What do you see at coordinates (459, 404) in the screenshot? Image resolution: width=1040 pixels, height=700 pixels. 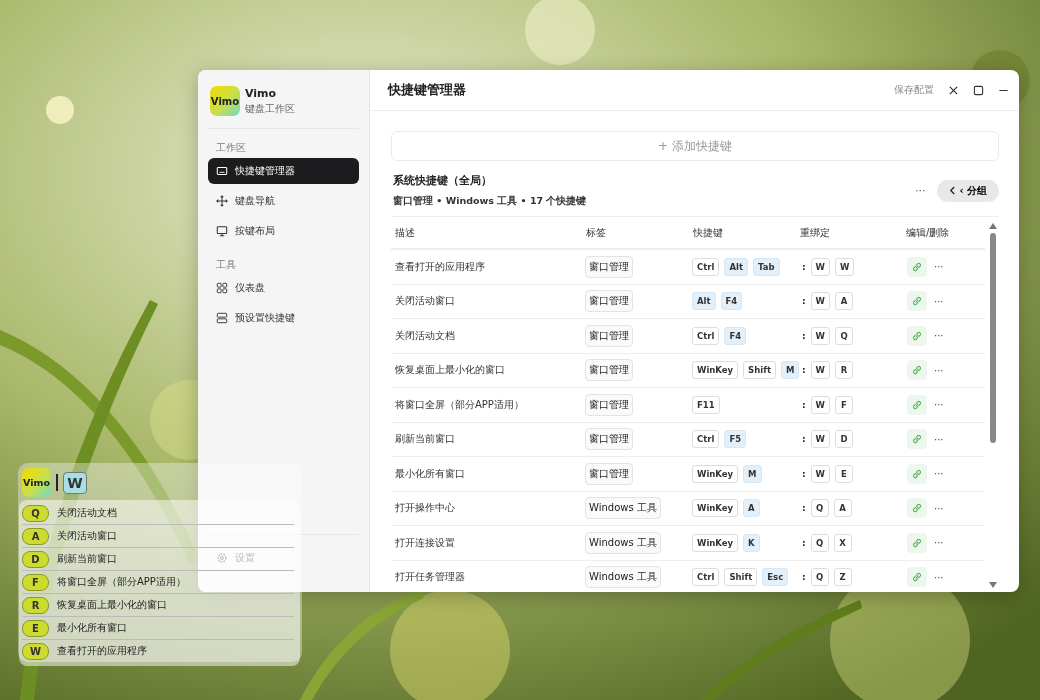 I see `description-cell-text: 将窗口全屏（部分APP适用）` at bounding box center [459, 404].